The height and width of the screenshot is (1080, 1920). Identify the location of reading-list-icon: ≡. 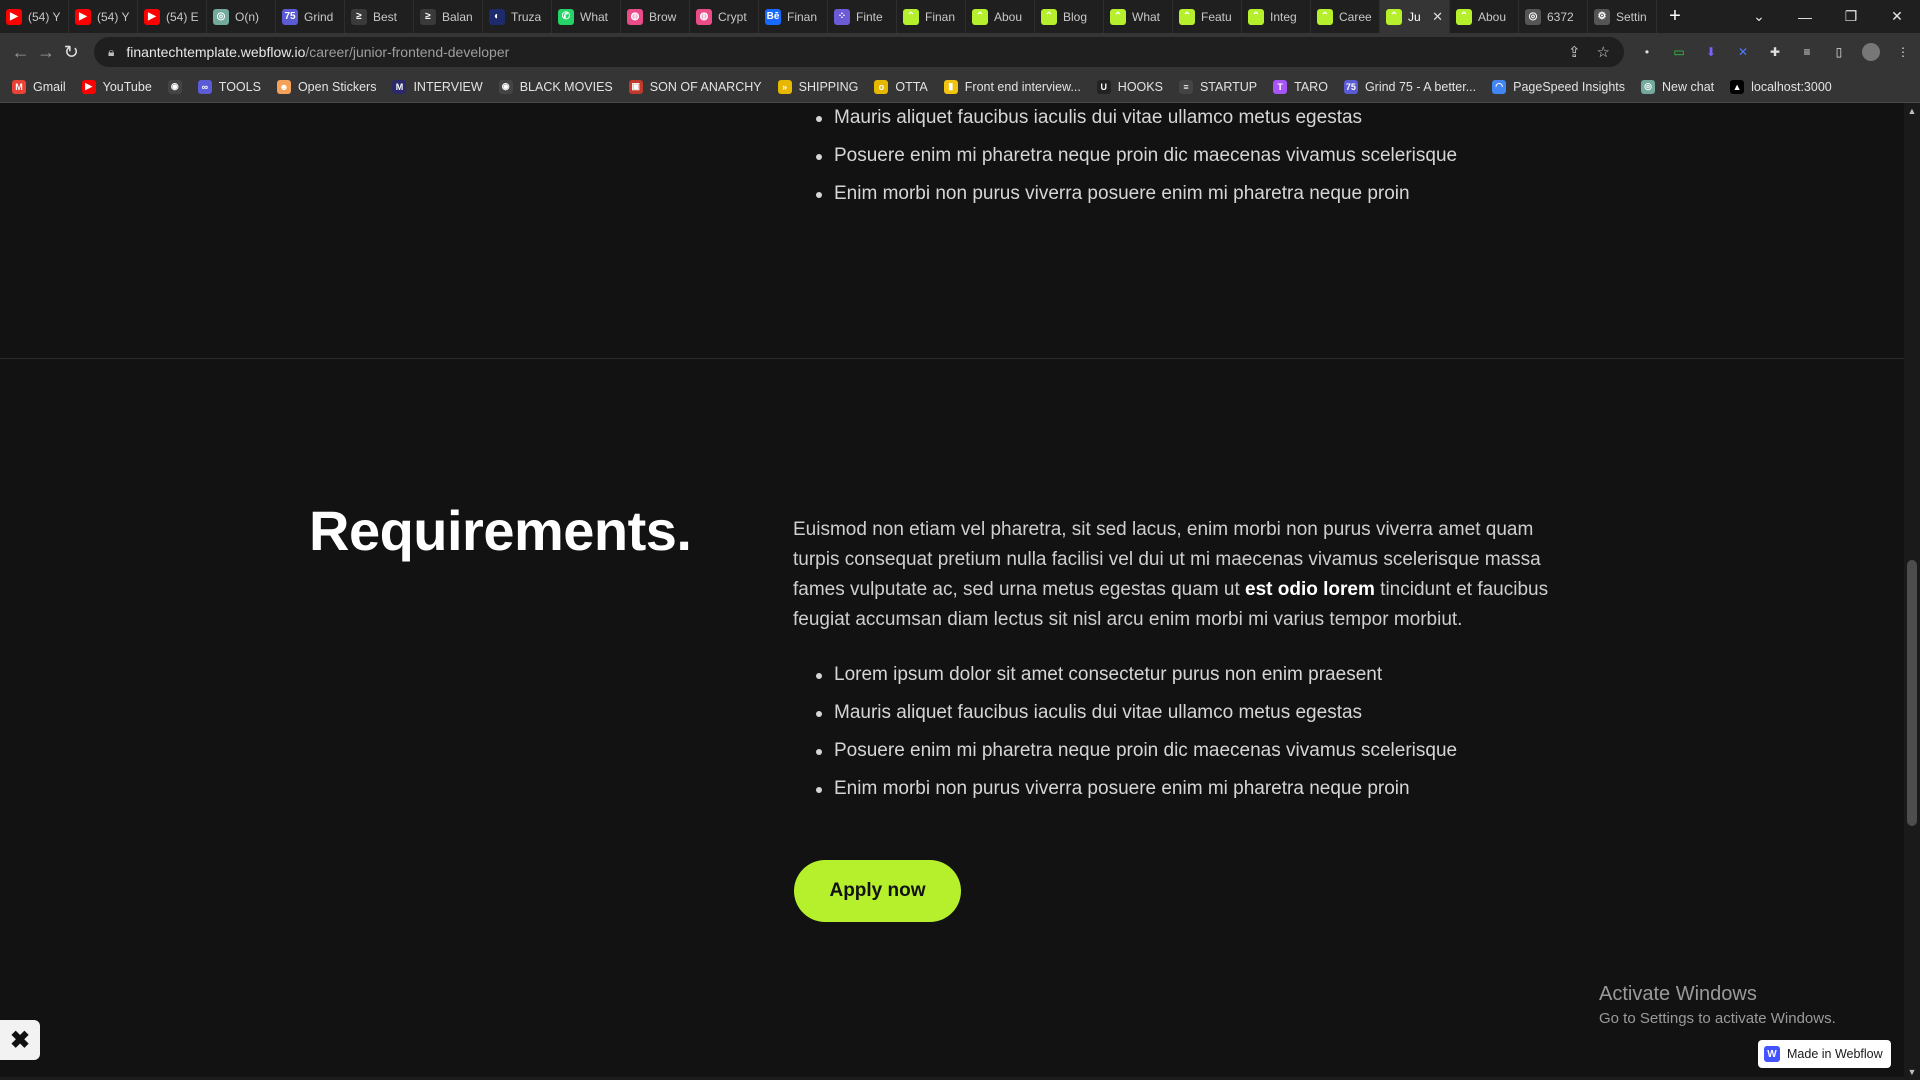
(1807, 52).